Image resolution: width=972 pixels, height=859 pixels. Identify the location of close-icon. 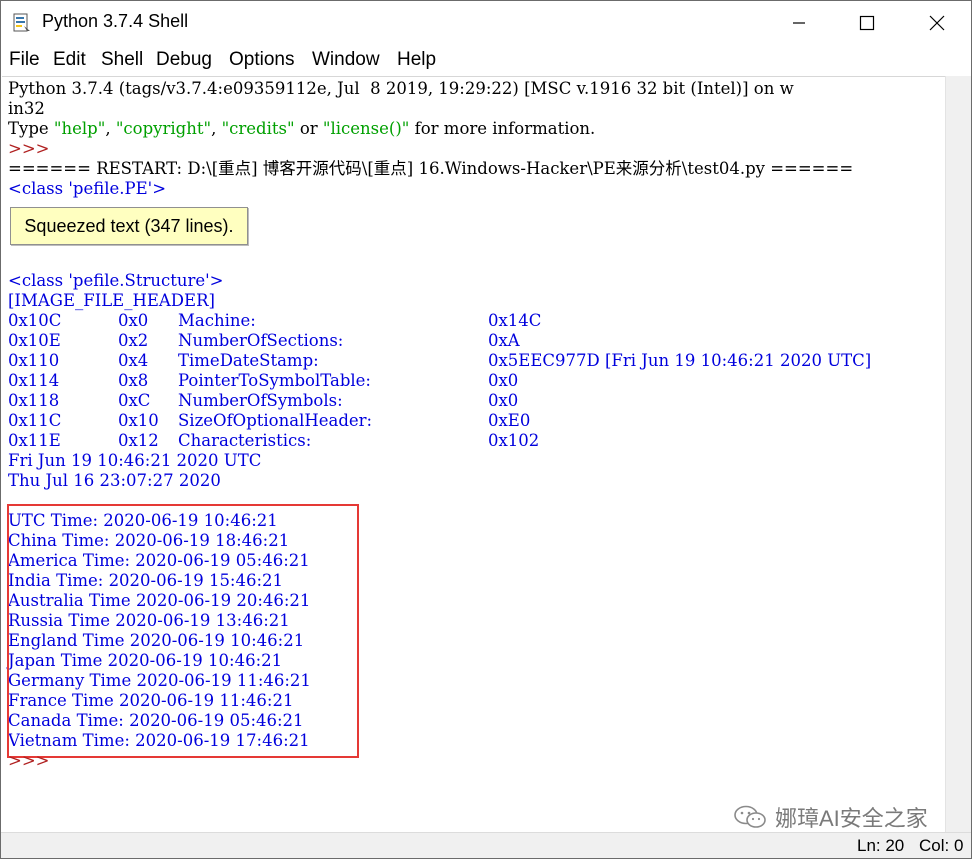
(937, 23).